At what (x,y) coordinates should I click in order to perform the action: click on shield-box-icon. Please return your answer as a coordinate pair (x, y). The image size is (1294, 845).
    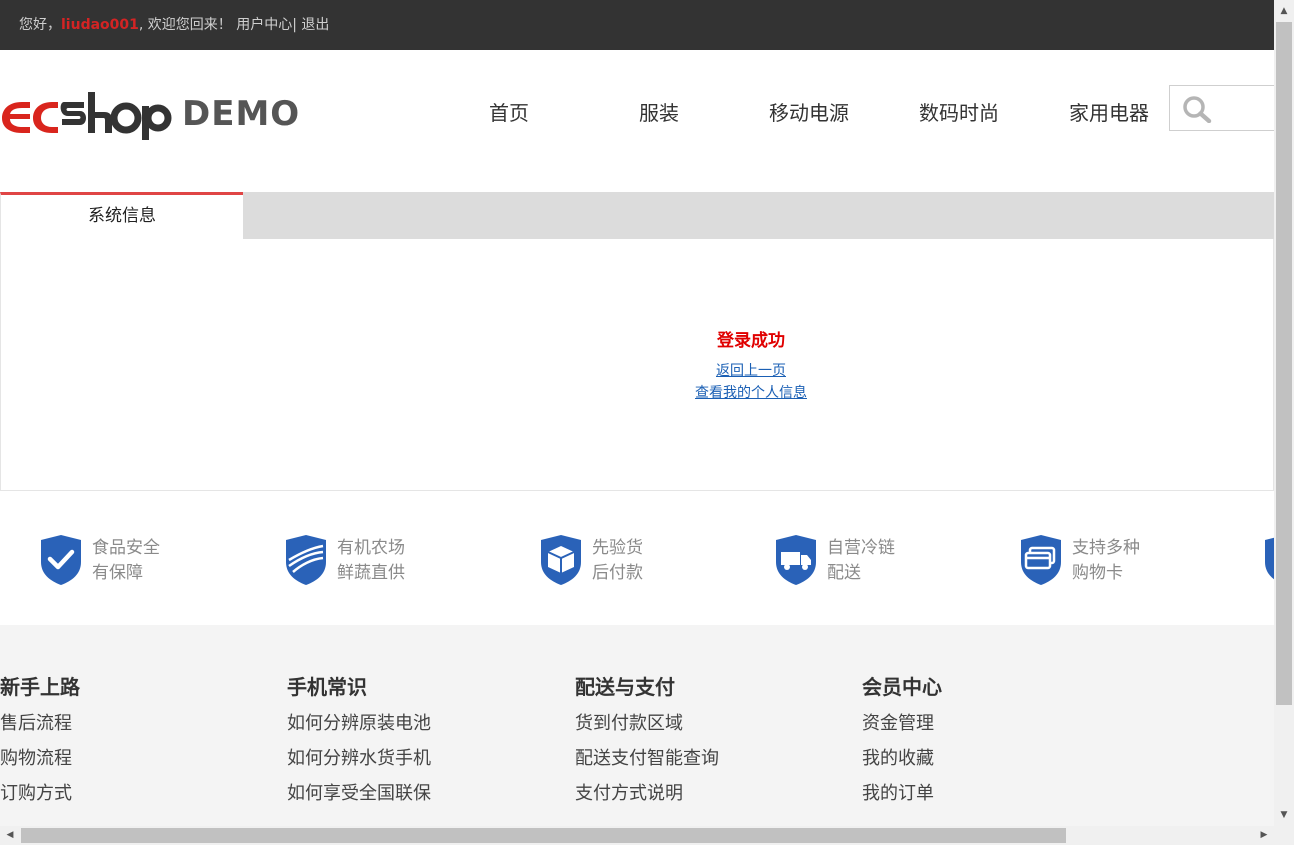
    Looking at the image, I should click on (561, 560).